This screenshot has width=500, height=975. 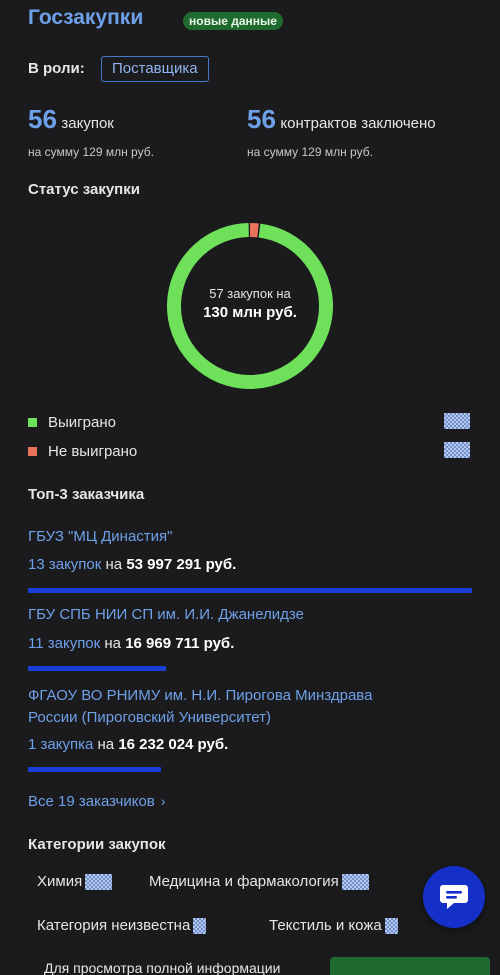 What do you see at coordinates (82, 422) in the screenshot?
I see `legend-won-label: Выиграно` at bounding box center [82, 422].